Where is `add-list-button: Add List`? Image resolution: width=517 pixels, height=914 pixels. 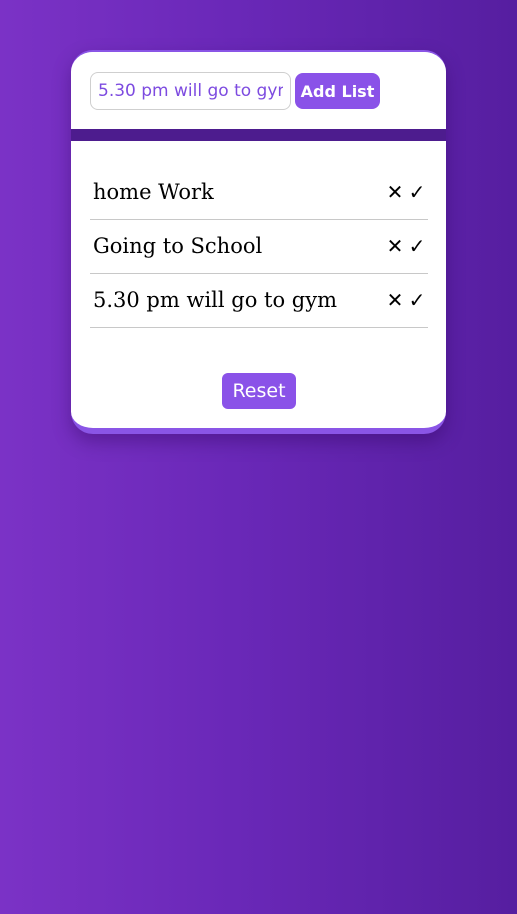 add-list-button: Add List is located at coordinates (337, 91).